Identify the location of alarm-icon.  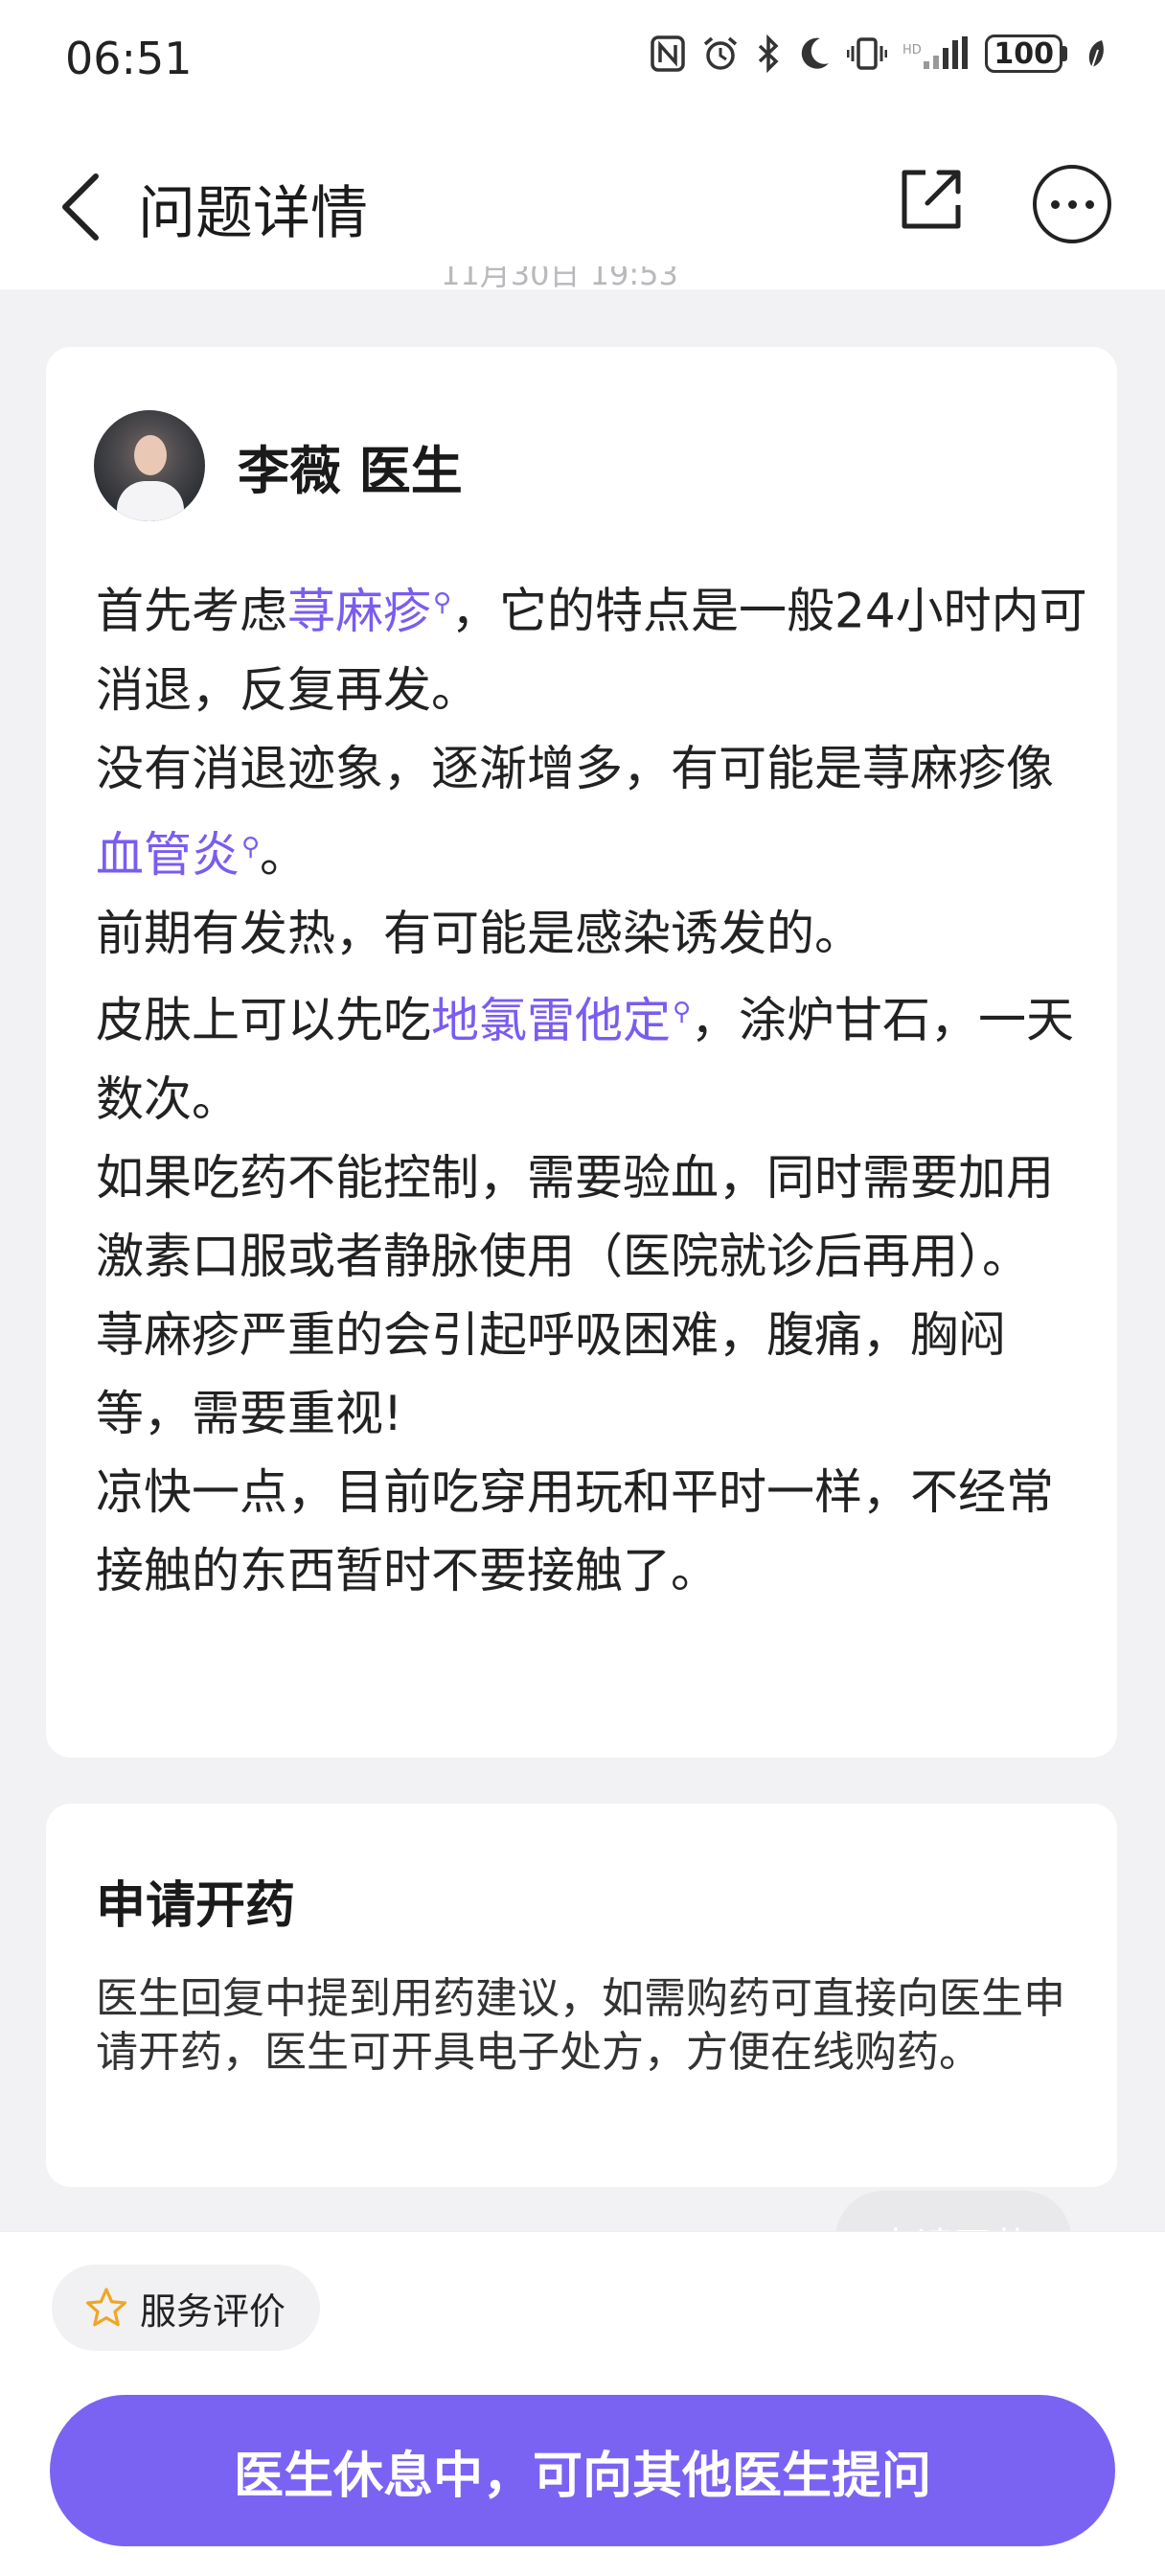
(721, 53).